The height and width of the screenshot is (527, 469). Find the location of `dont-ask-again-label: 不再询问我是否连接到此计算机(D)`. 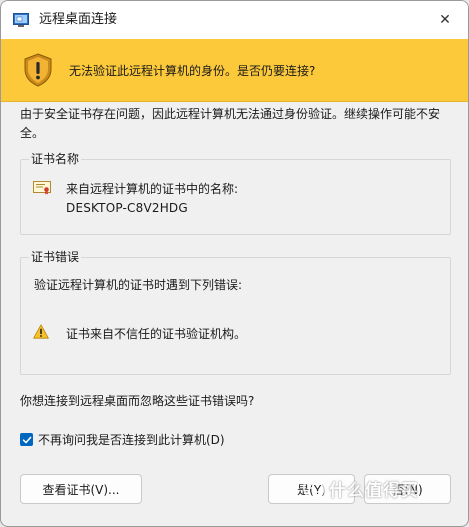

dont-ask-again-label: 不再询问我是否连接到此计算机(D) is located at coordinates (131, 440).